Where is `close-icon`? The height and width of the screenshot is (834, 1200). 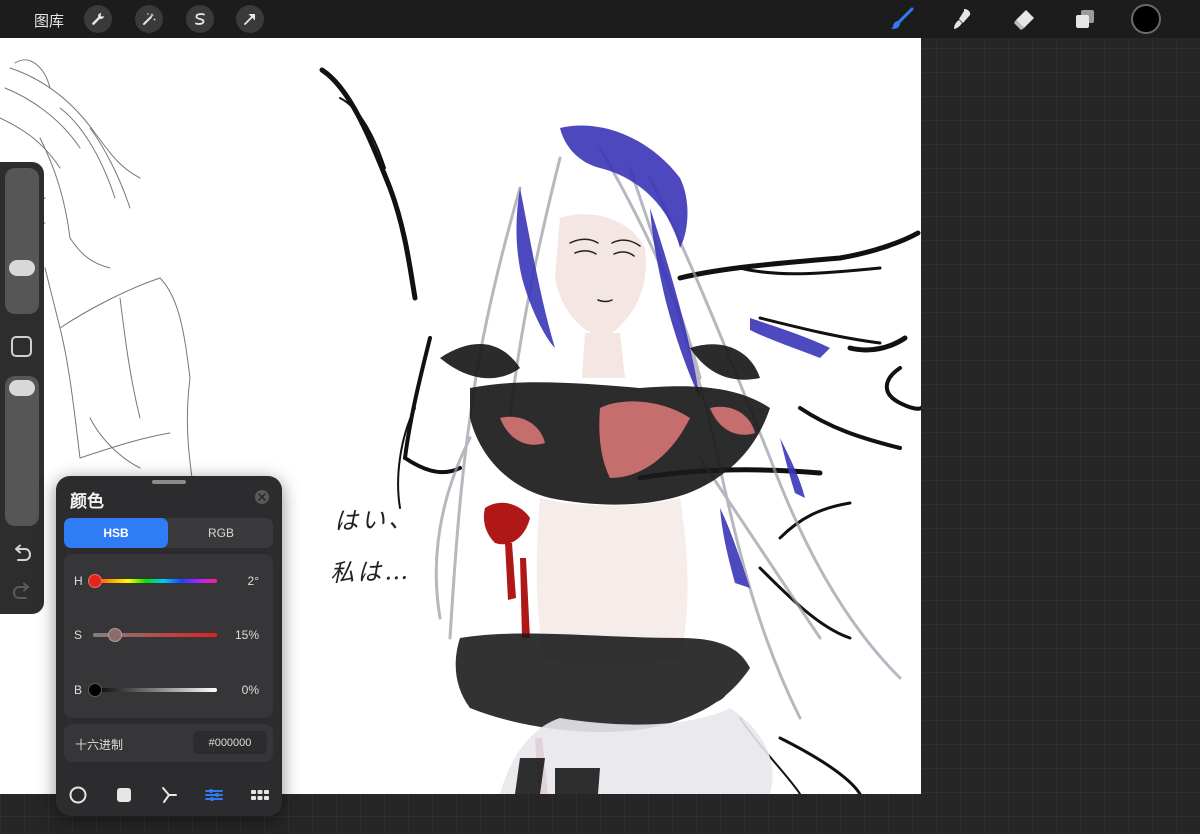 close-icon is located at coordinates (262, 497).